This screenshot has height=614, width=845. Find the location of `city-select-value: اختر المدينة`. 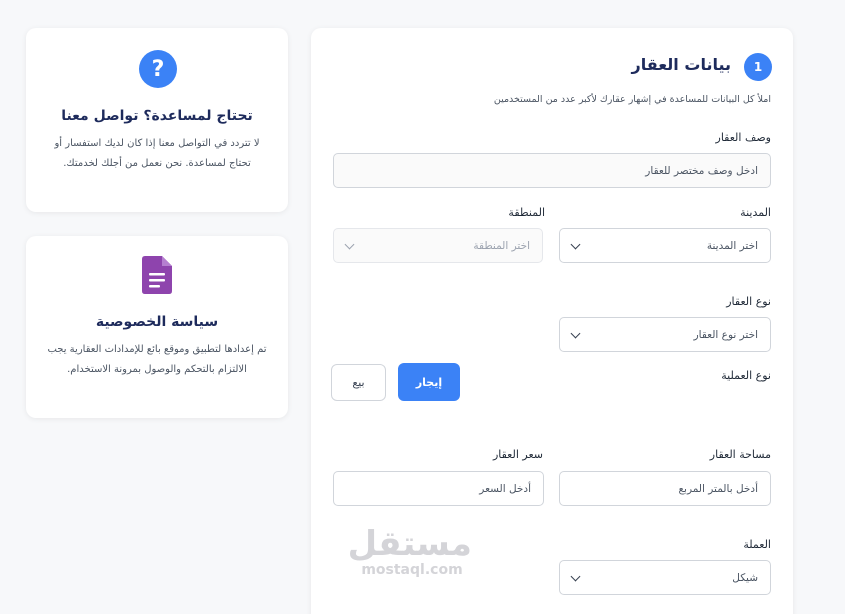

city-select-value: اختر المدينة is located at coordinates (732, 245).